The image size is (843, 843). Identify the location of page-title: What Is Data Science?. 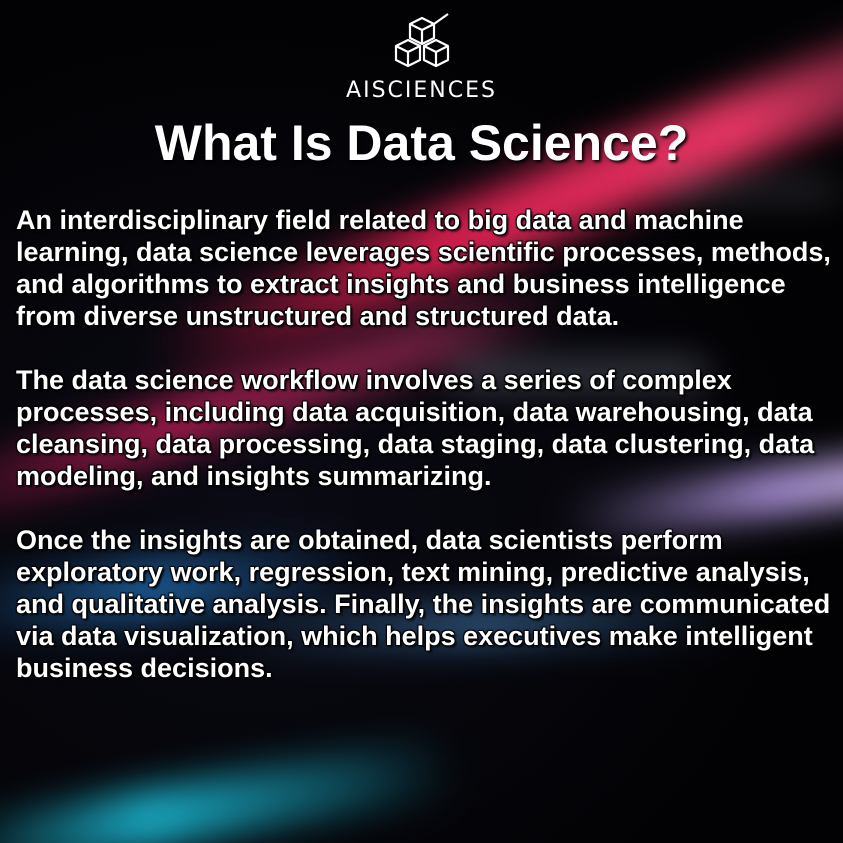
(421, 143).